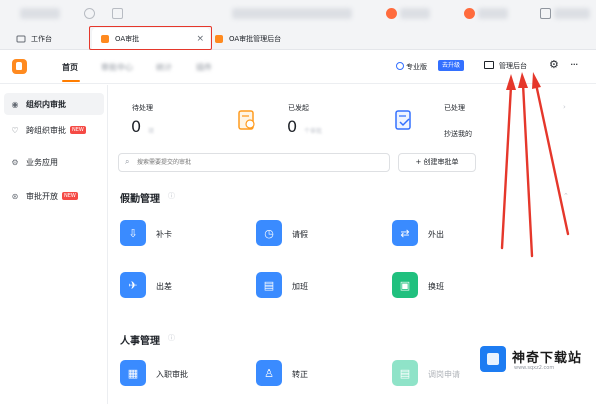 Image resolution: width=596 pixels, height=404 pixels. I want to click on annotation-arrows, so click(535, 165).